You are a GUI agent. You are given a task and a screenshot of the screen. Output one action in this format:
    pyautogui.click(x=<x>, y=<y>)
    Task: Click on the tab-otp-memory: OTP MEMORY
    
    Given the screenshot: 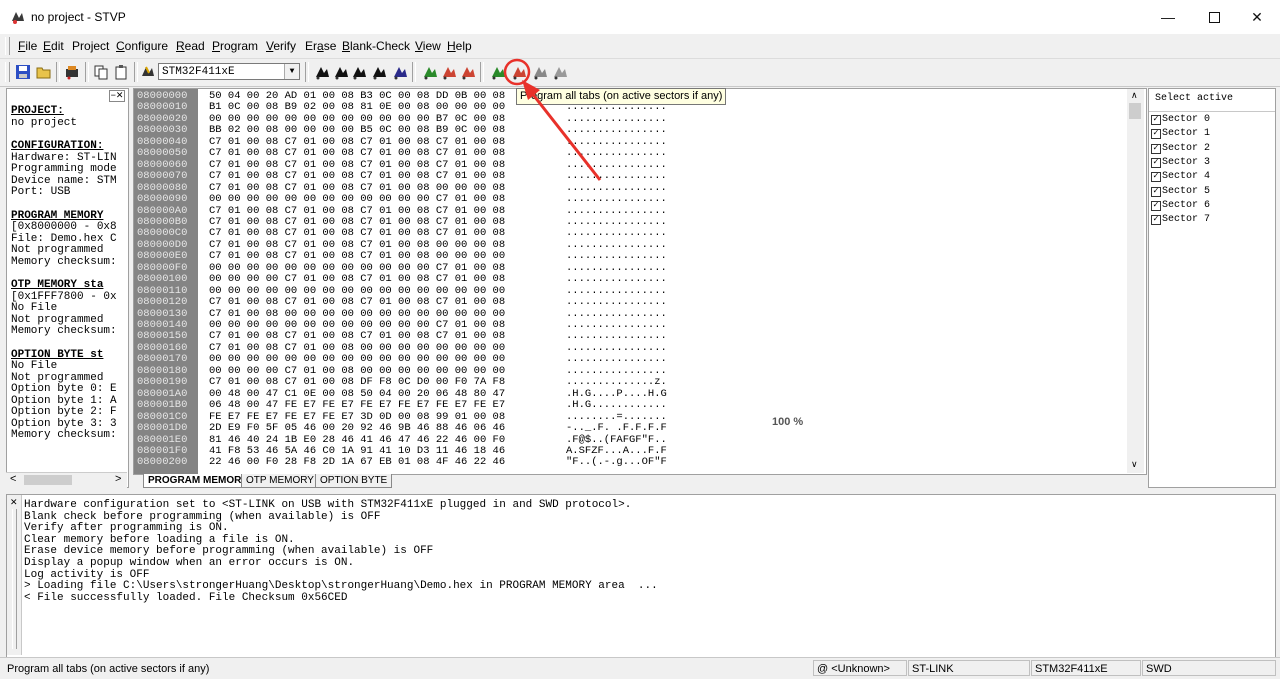 What is the action you would take?
    pyautogui.click(x=280, y=481)
    